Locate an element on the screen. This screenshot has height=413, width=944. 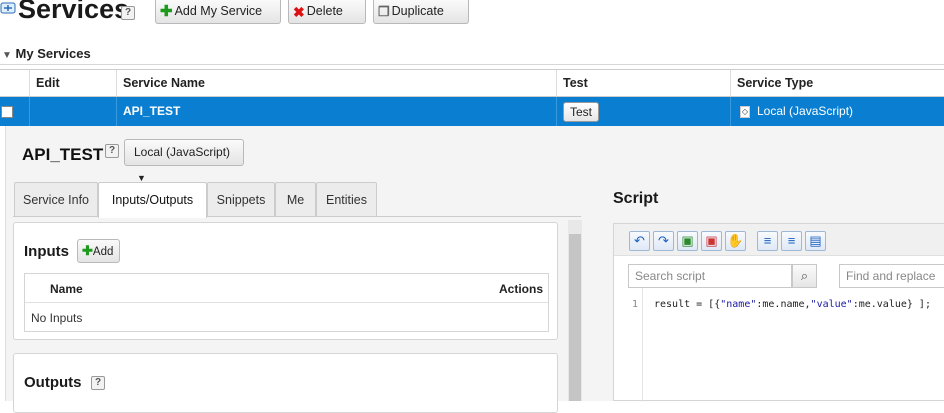
x-icon: ✖ is located at coordinates (299, 11).